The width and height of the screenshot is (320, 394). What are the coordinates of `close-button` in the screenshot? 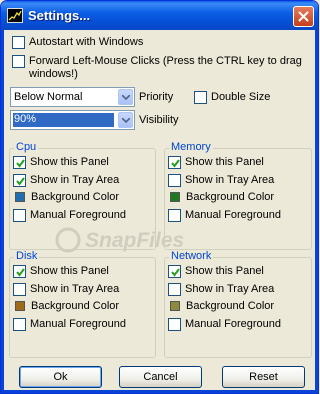 It's located at (303, 16).